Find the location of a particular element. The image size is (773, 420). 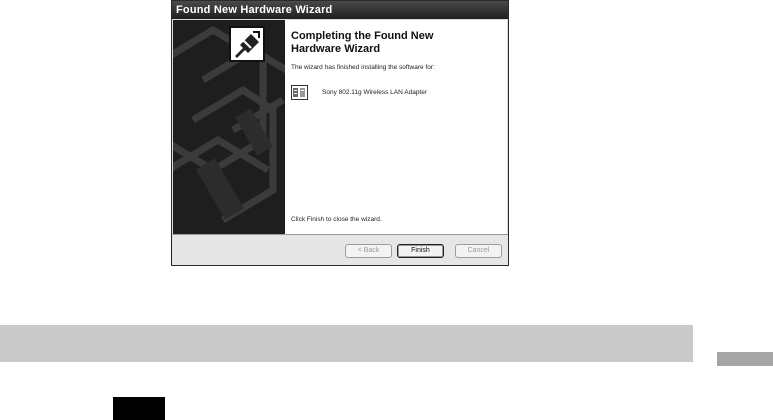

page-title-line2: Hardware Wizard is located at coordinates (336, 49).